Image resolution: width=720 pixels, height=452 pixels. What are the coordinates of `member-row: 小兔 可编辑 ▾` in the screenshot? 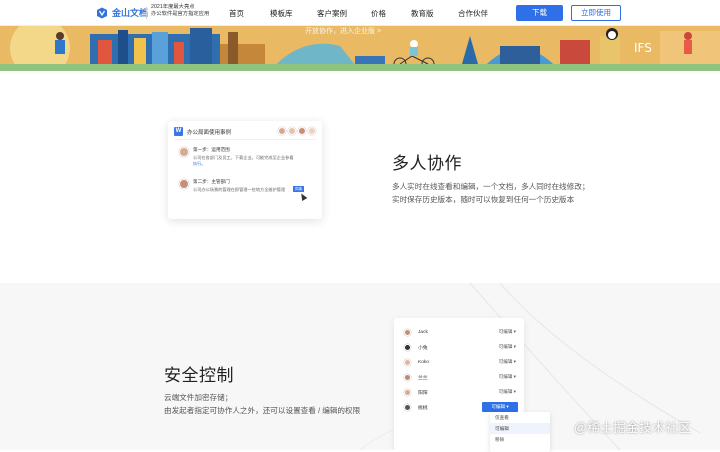 It's located at (460, 347).